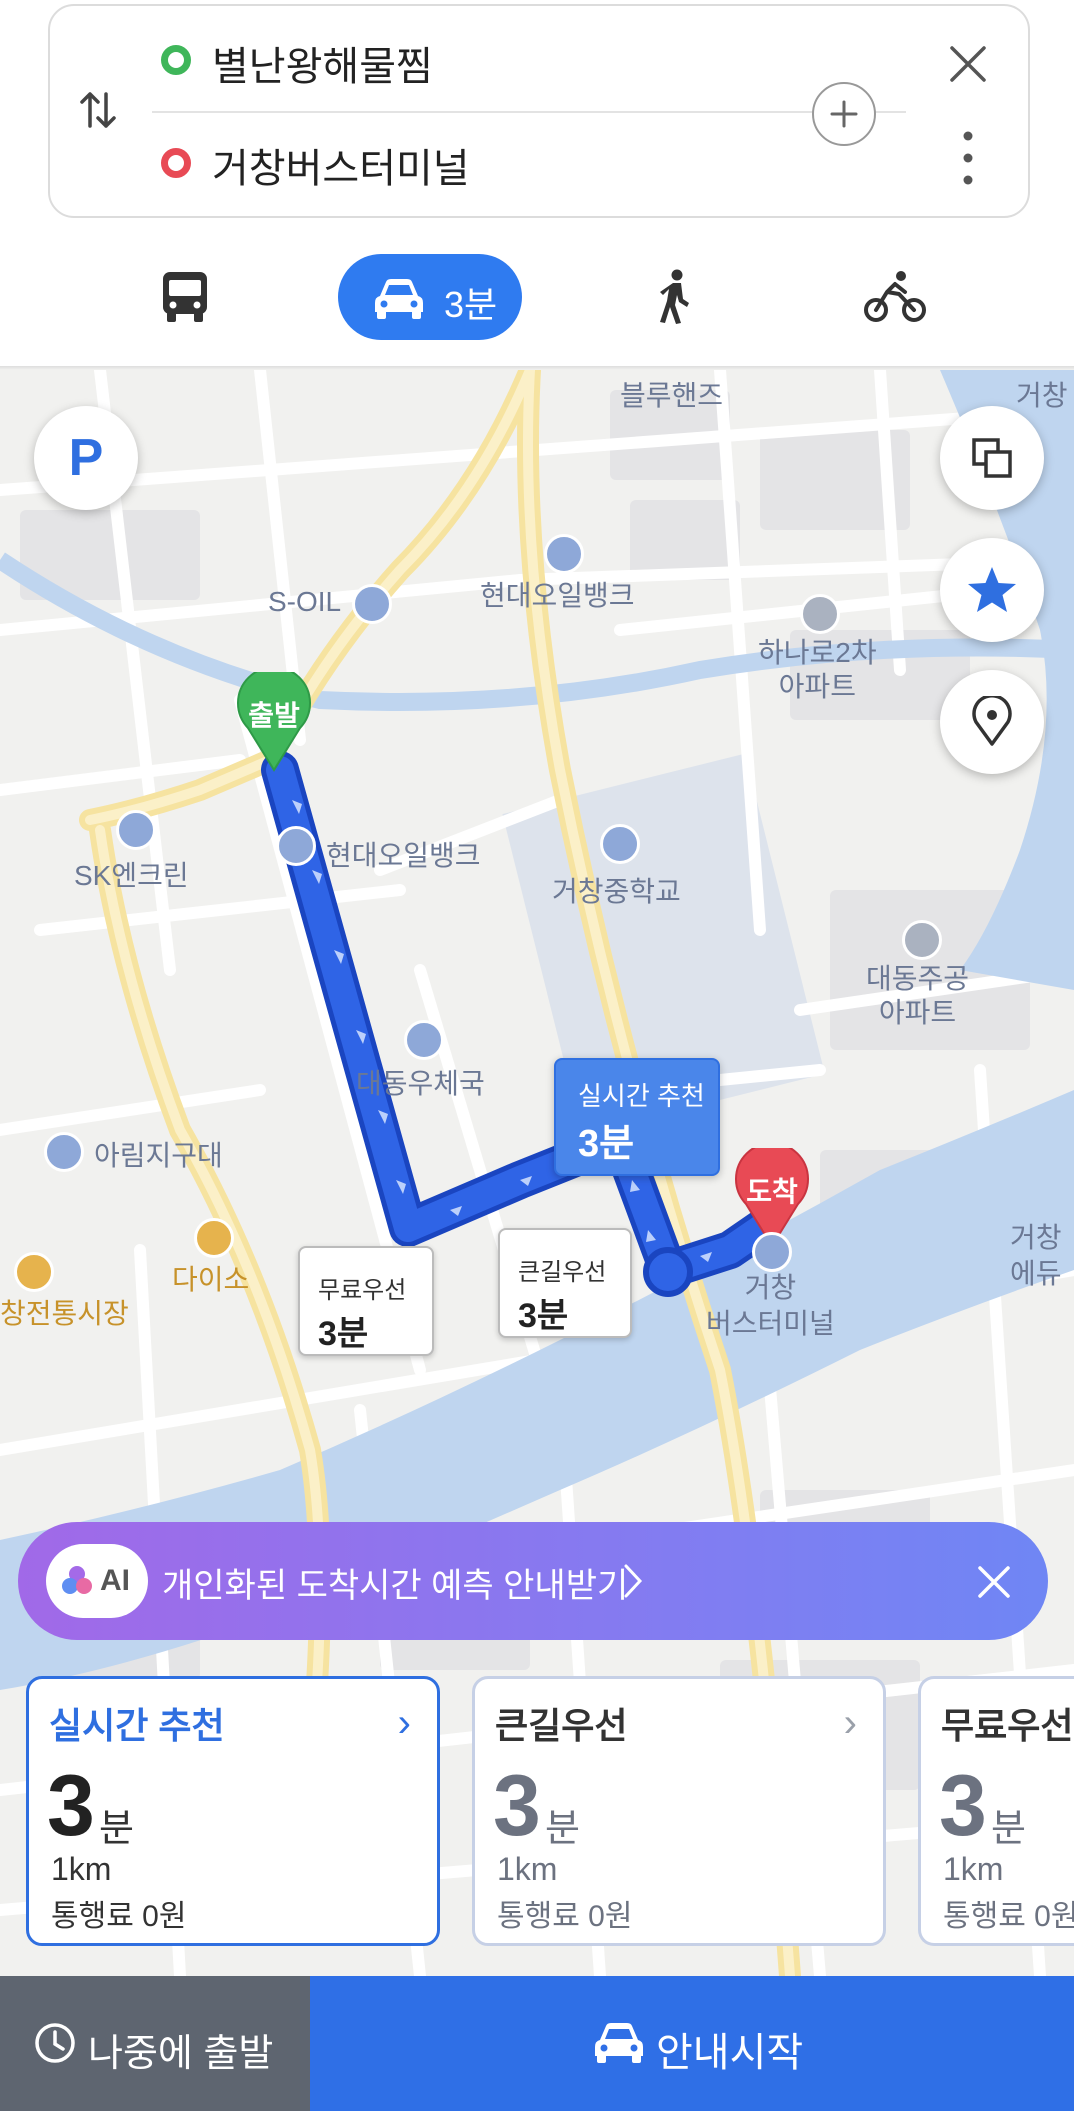 This screenshot has height=2111, width=1074. Describe the element at coordinates (176, 163) in the screenshot. I see `destination-dot-icon` at that location.